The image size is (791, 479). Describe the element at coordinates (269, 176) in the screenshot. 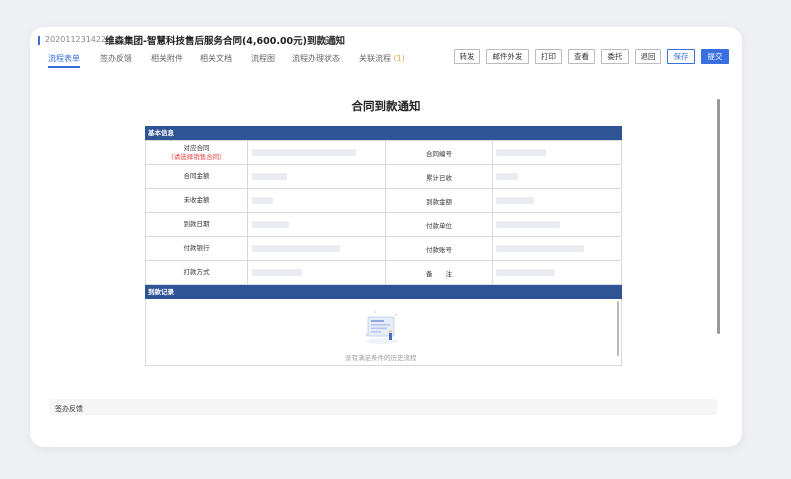

I see `contract-amount-placeholder` at that location.